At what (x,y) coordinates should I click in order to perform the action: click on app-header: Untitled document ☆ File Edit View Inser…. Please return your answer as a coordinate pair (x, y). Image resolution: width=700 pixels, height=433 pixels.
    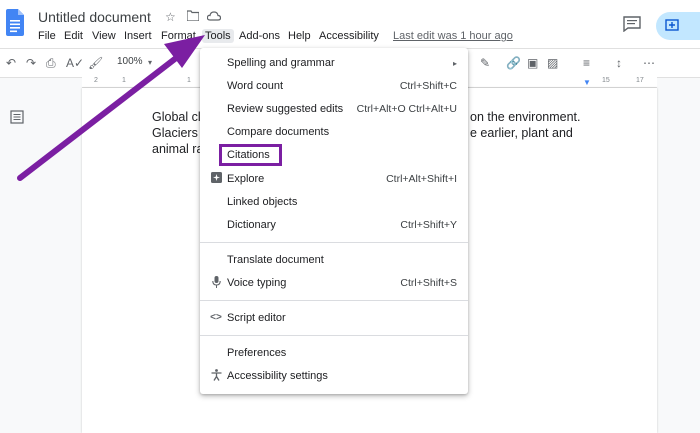
    Looking at the image, I should click on (350, 24).